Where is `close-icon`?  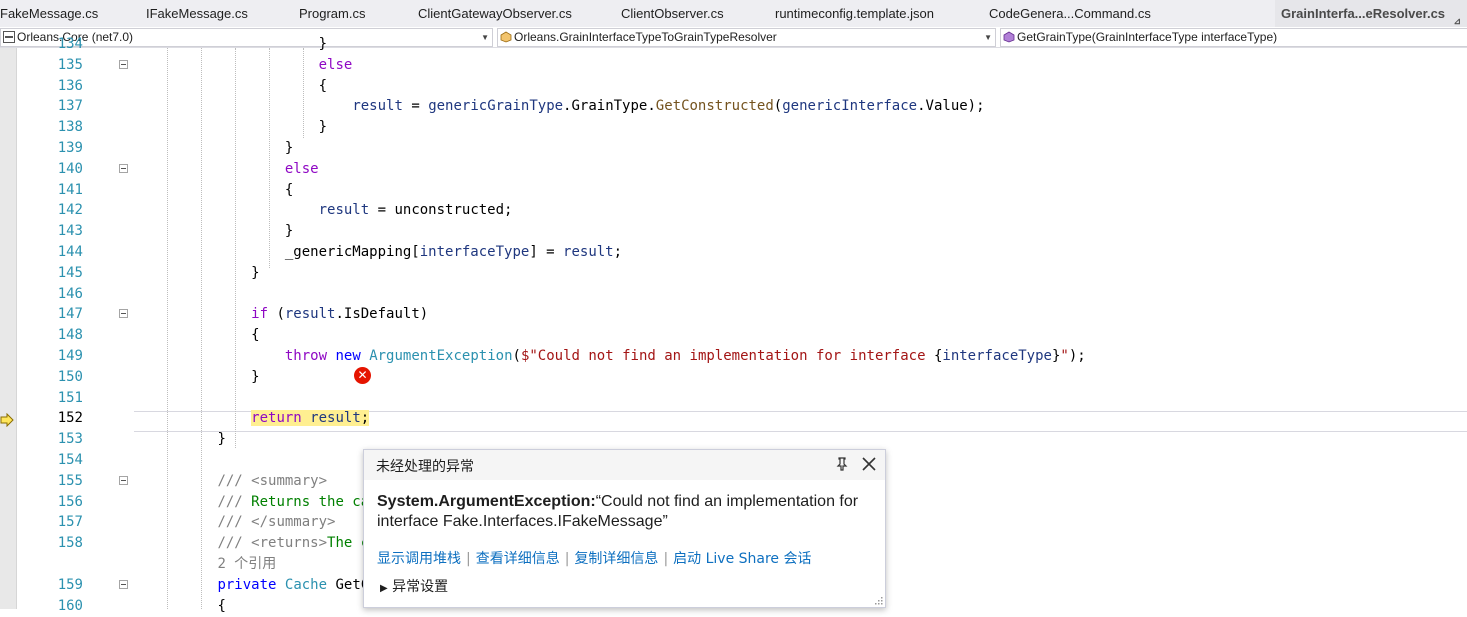 close-icon is located at coordinates (869, 464).